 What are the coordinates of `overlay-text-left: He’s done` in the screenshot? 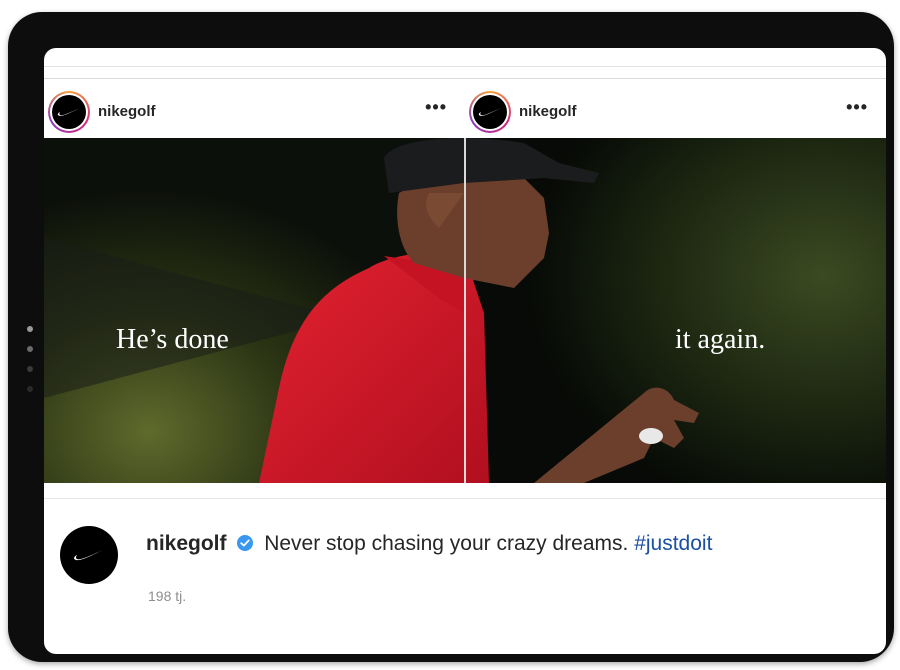 It's located at (172, 339).